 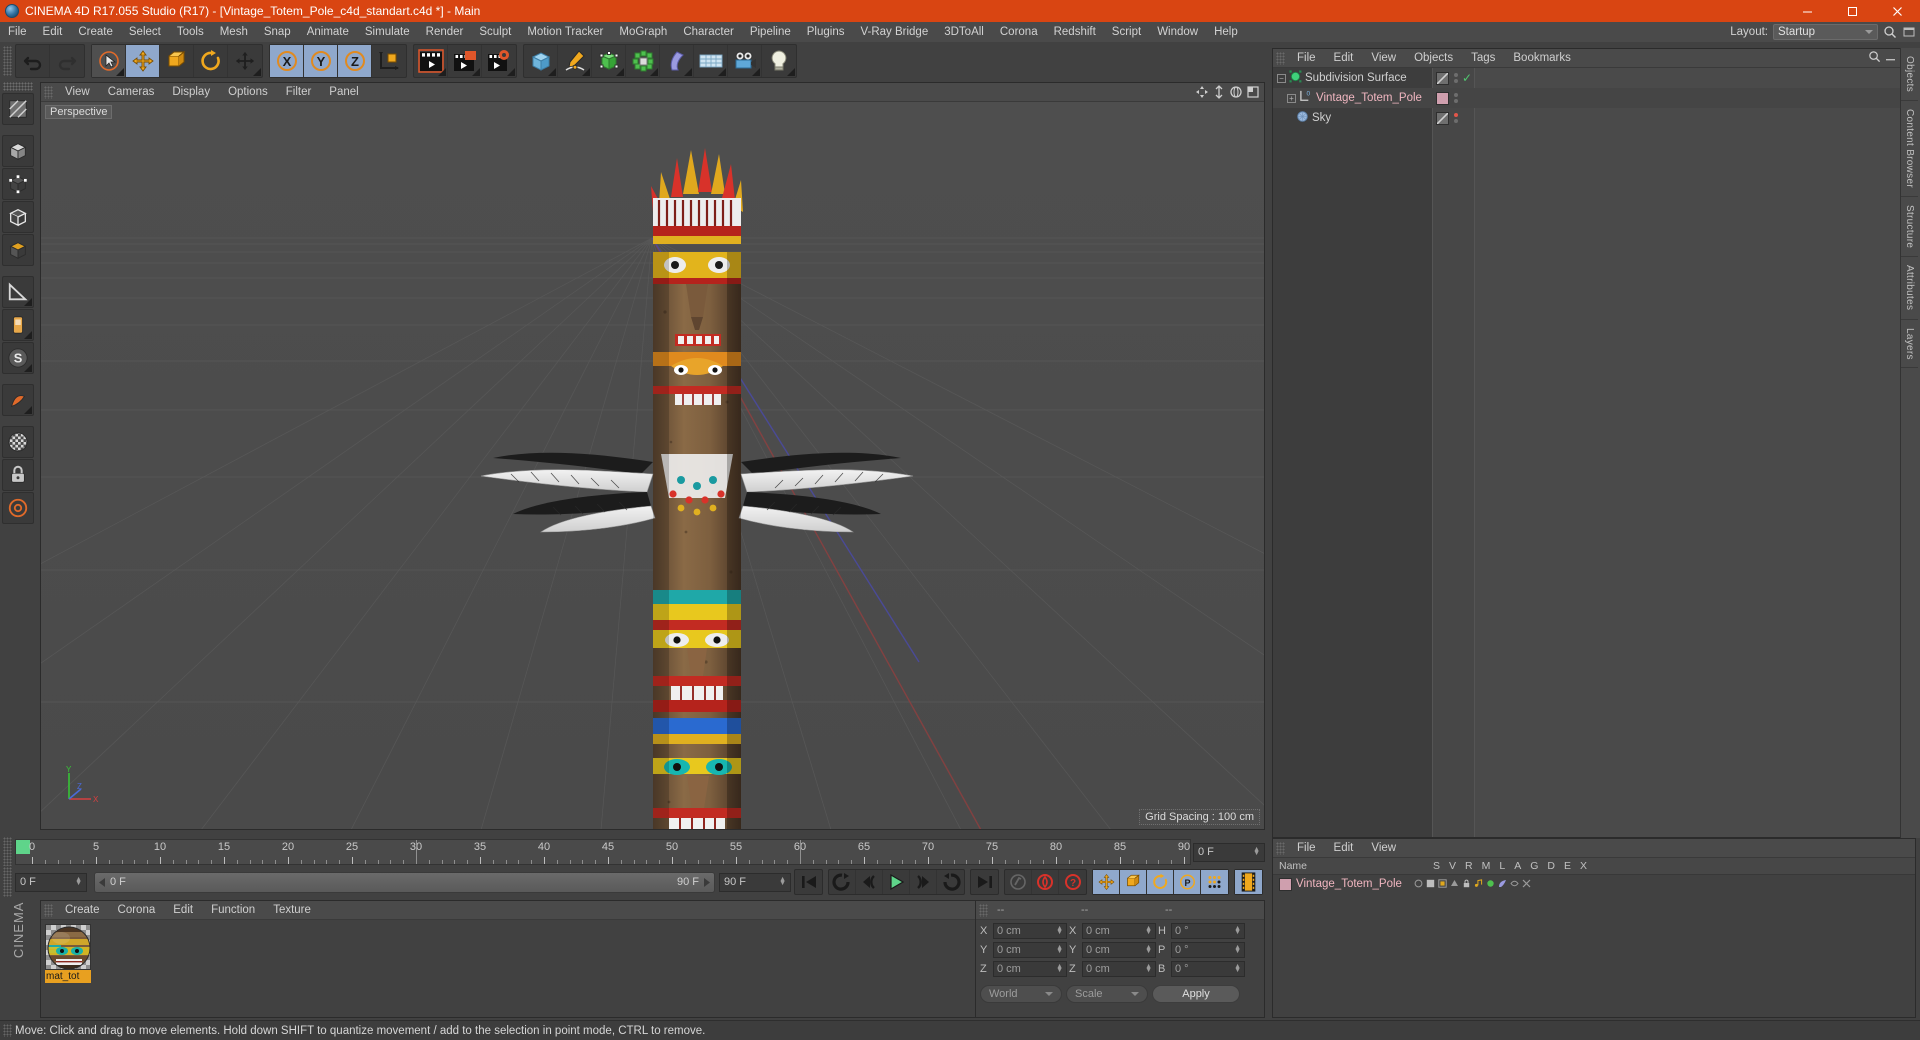 I want to click on am-menu-view: View, so click(x=1383, y=848).